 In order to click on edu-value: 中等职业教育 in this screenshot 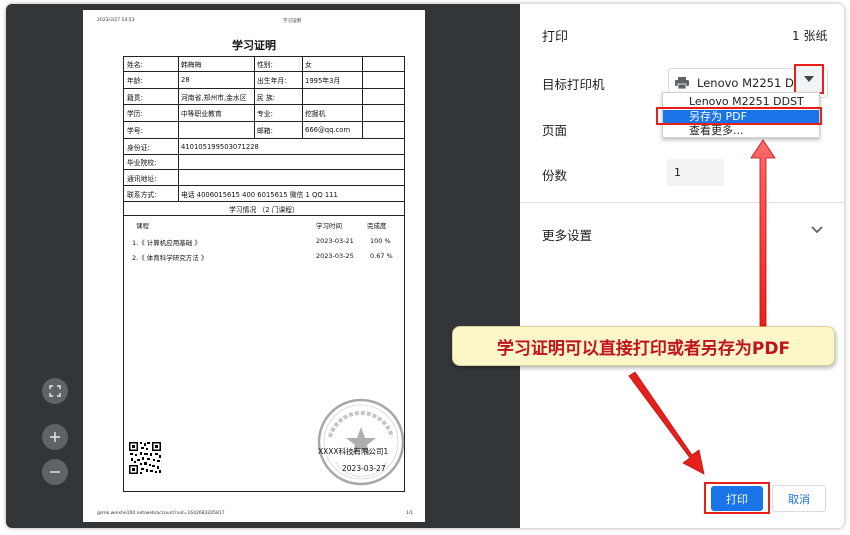, I will do `click(201, 114)`.